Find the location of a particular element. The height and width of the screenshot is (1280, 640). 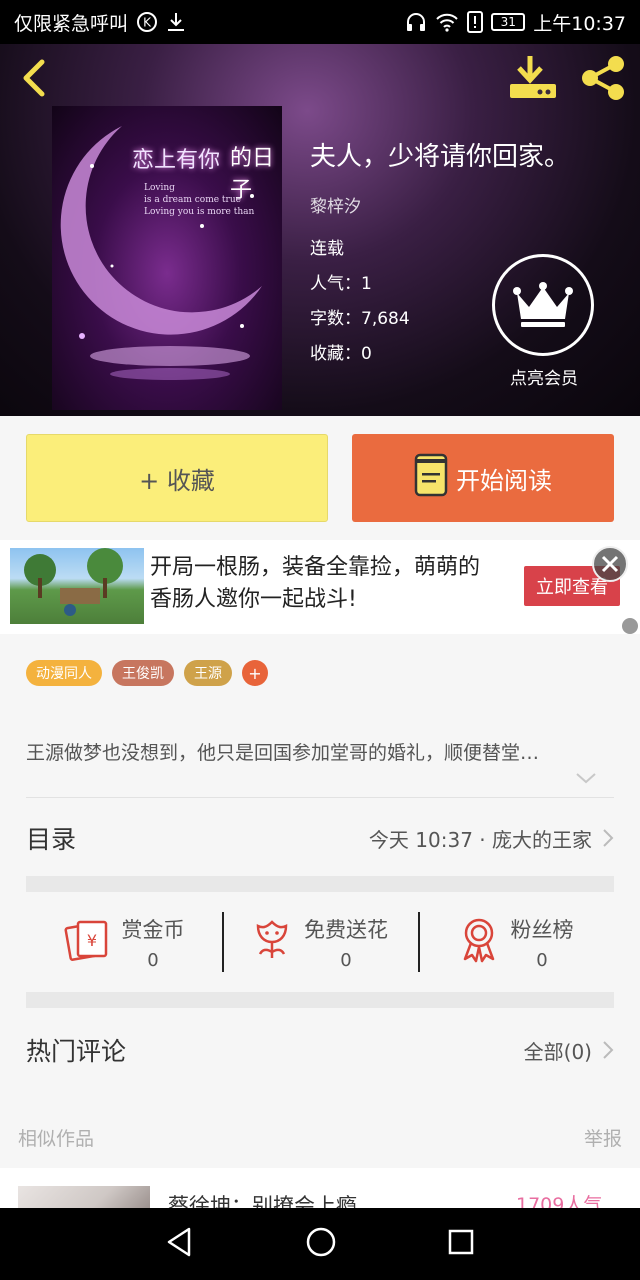

ad-badge-icon is located at coordinates (630, 626).